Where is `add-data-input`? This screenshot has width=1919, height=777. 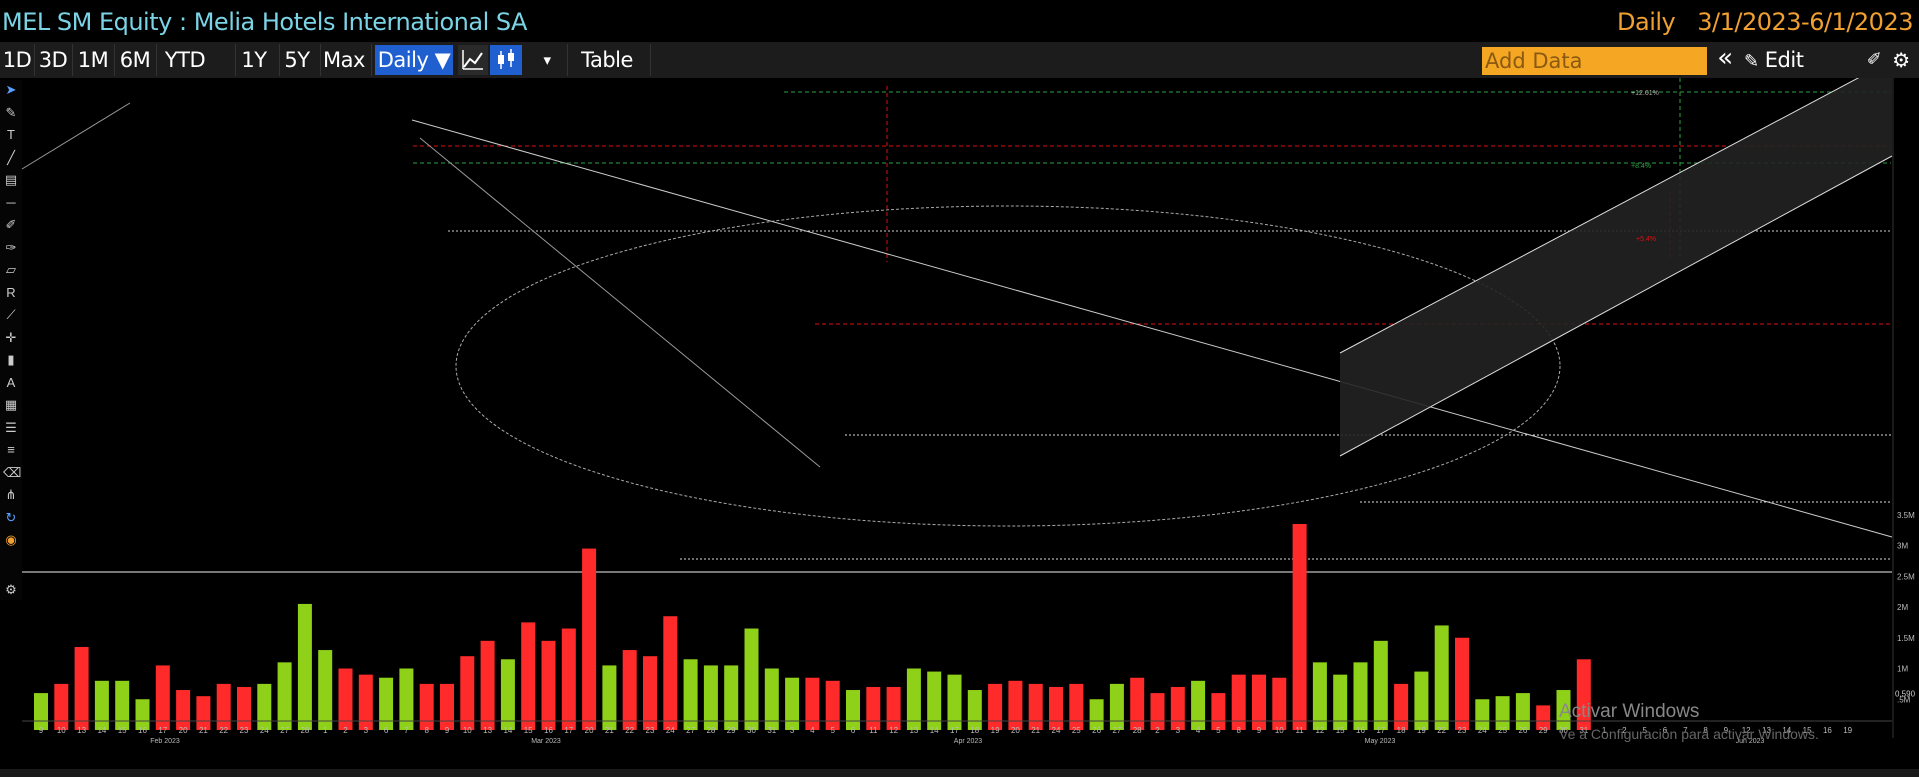
add-data-input is located at coordinates (1594, 61).